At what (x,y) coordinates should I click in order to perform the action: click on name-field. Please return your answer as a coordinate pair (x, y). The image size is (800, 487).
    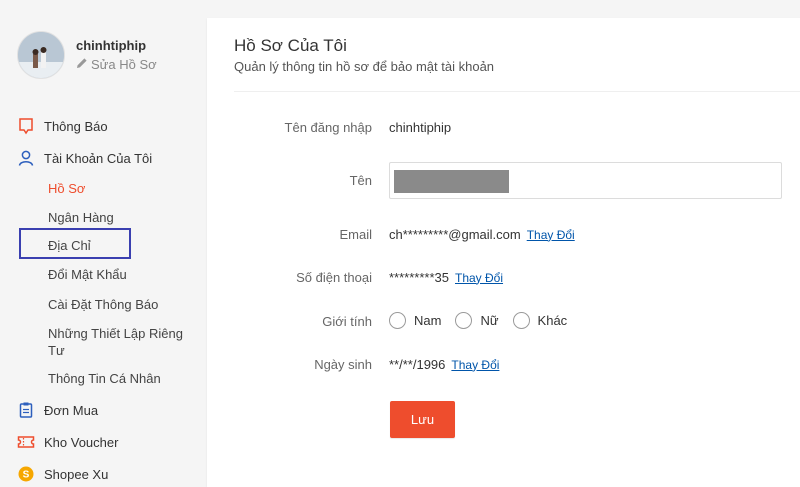
    Looking at the image, I should click on (585, 180).